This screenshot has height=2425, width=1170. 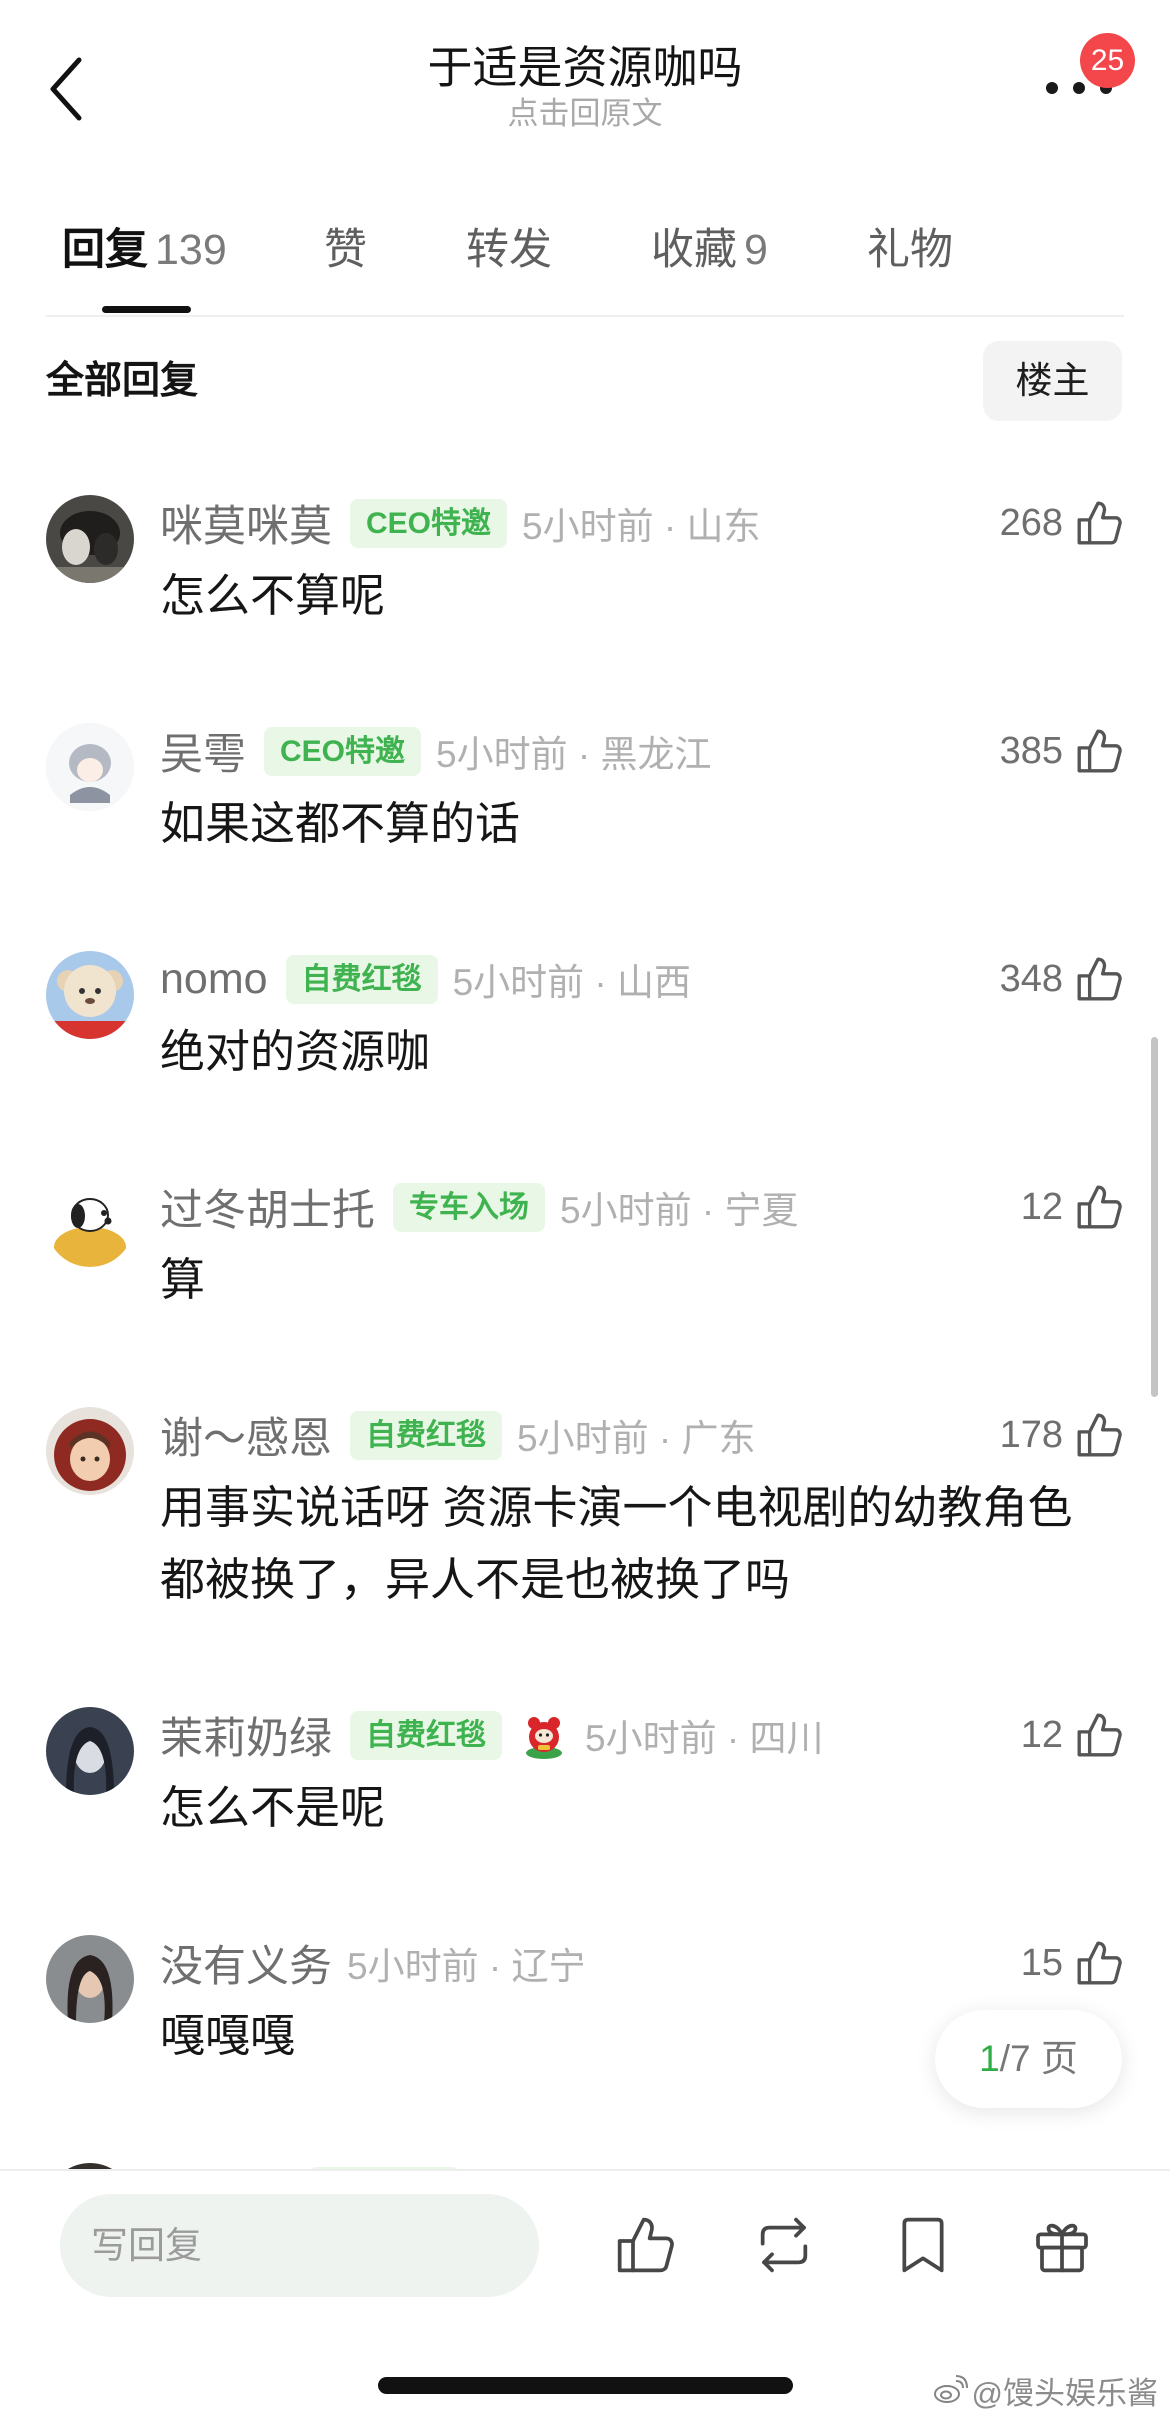 I want to click on comment-text: 怎么不算呢, so click(x=630, y=596).